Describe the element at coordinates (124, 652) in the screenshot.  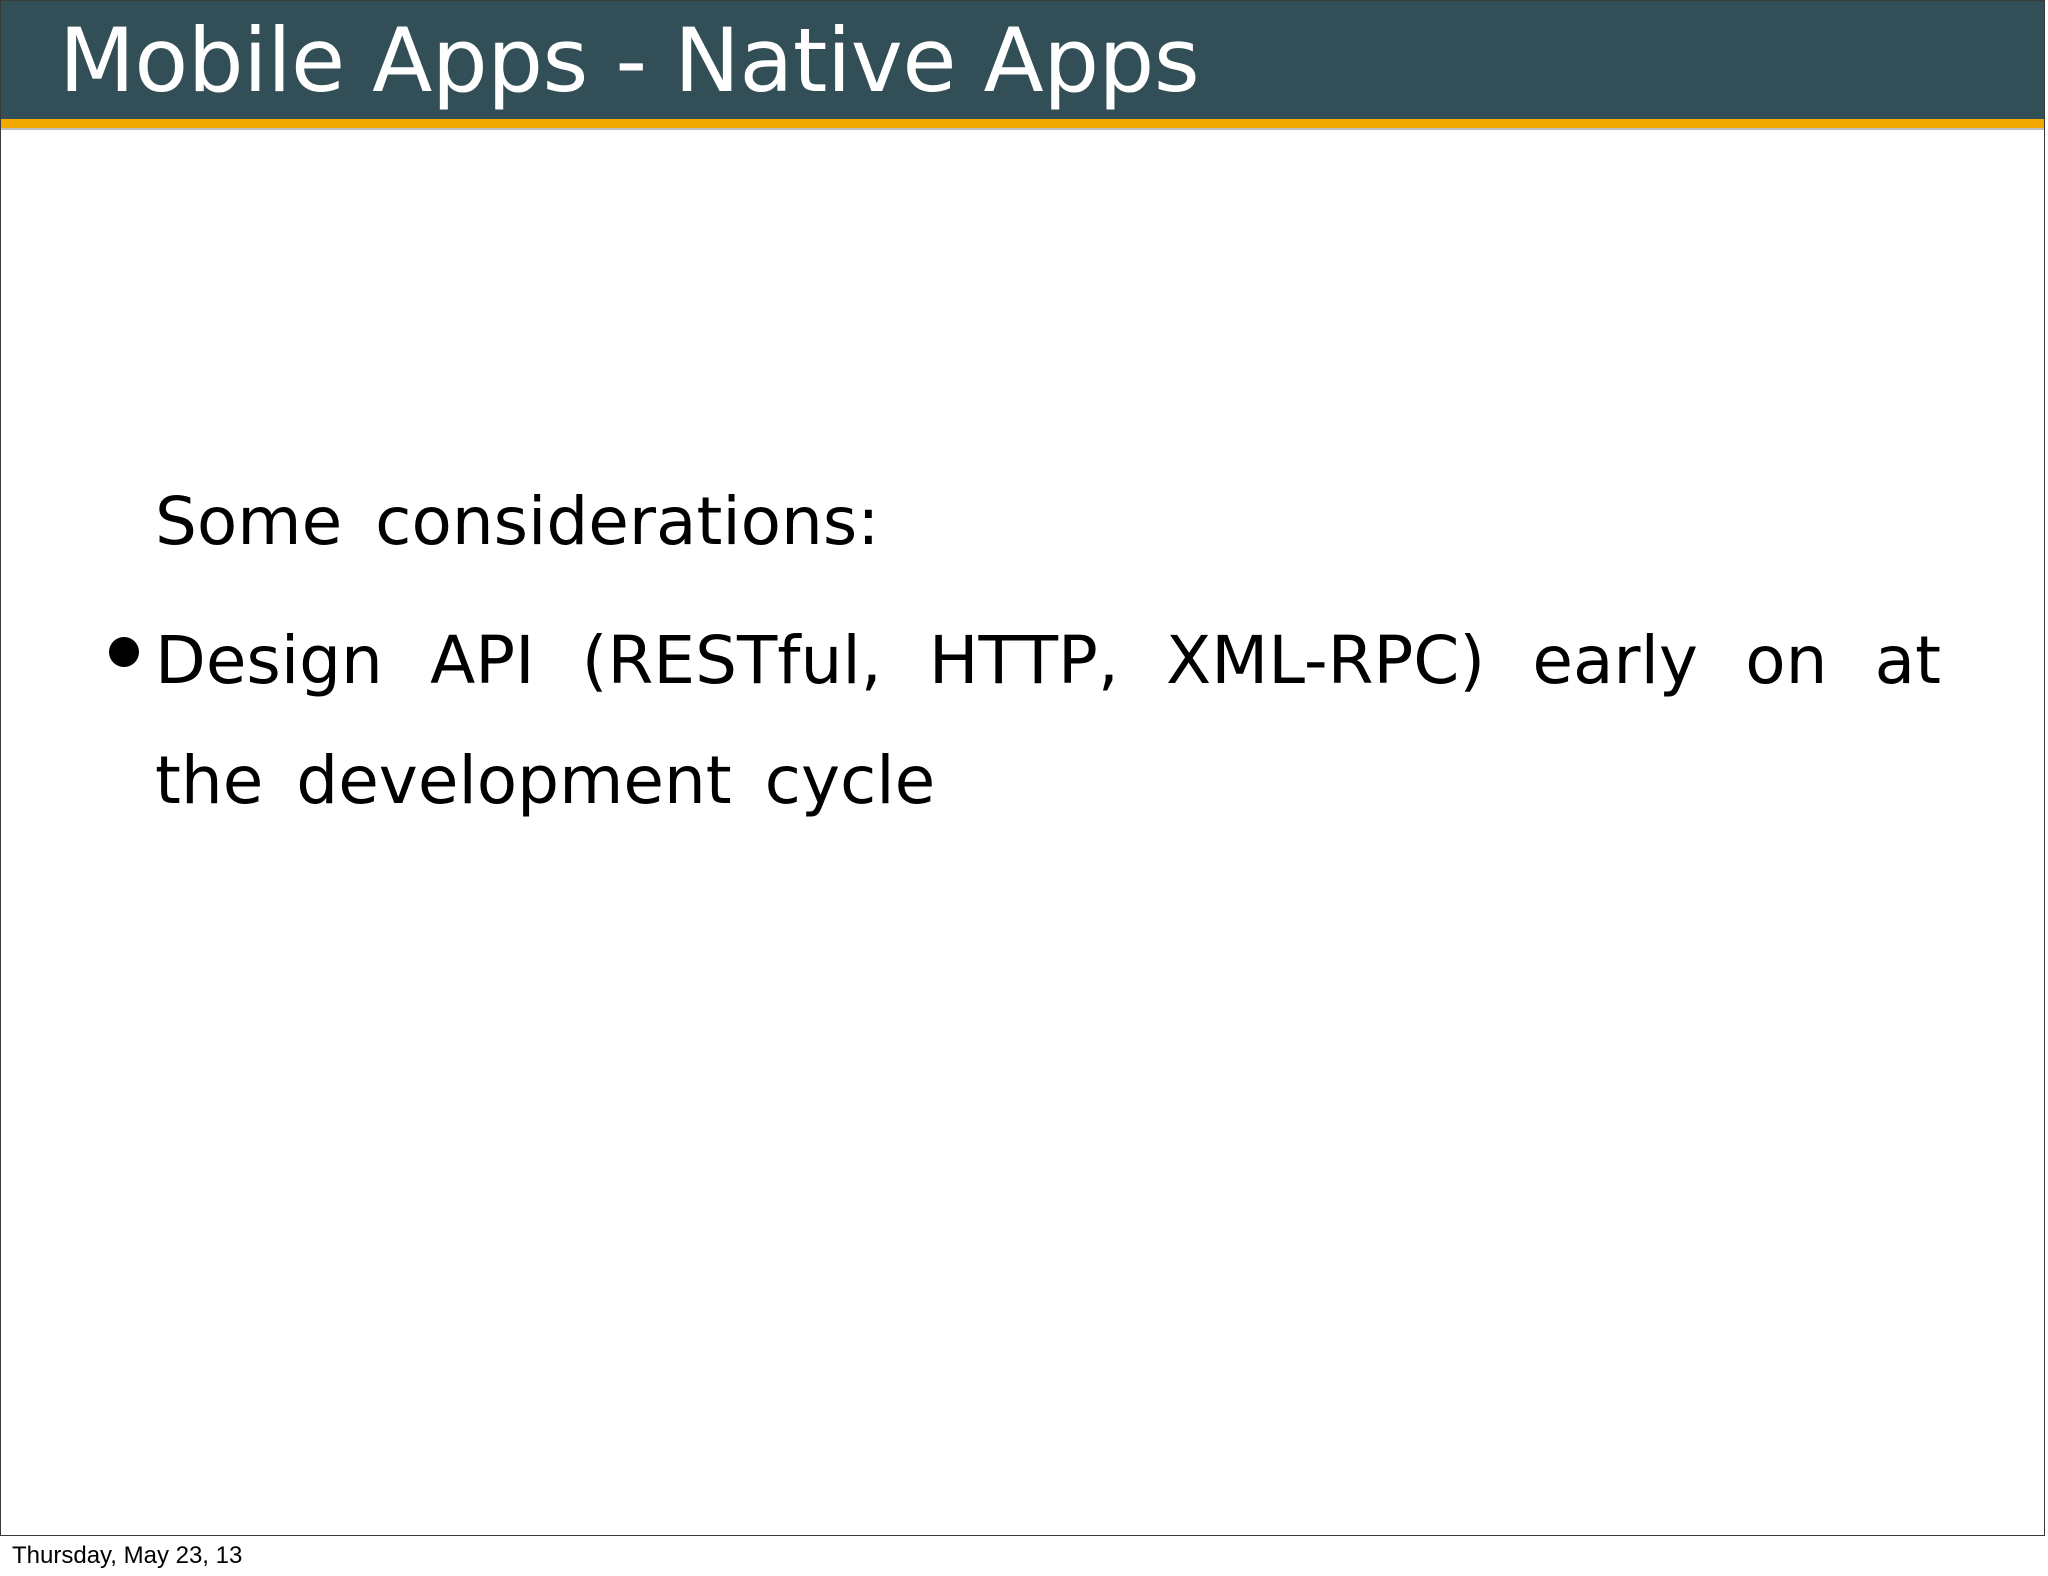
I see `bullet-dot-icon` at that location.